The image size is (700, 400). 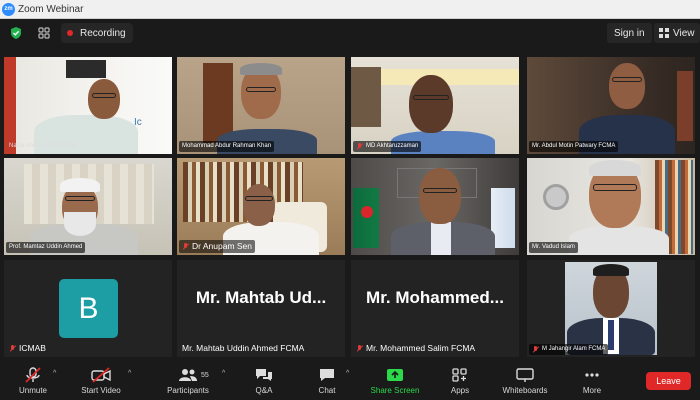 I want to click on start-video-label: Start Video, so click(x=101, y=390).